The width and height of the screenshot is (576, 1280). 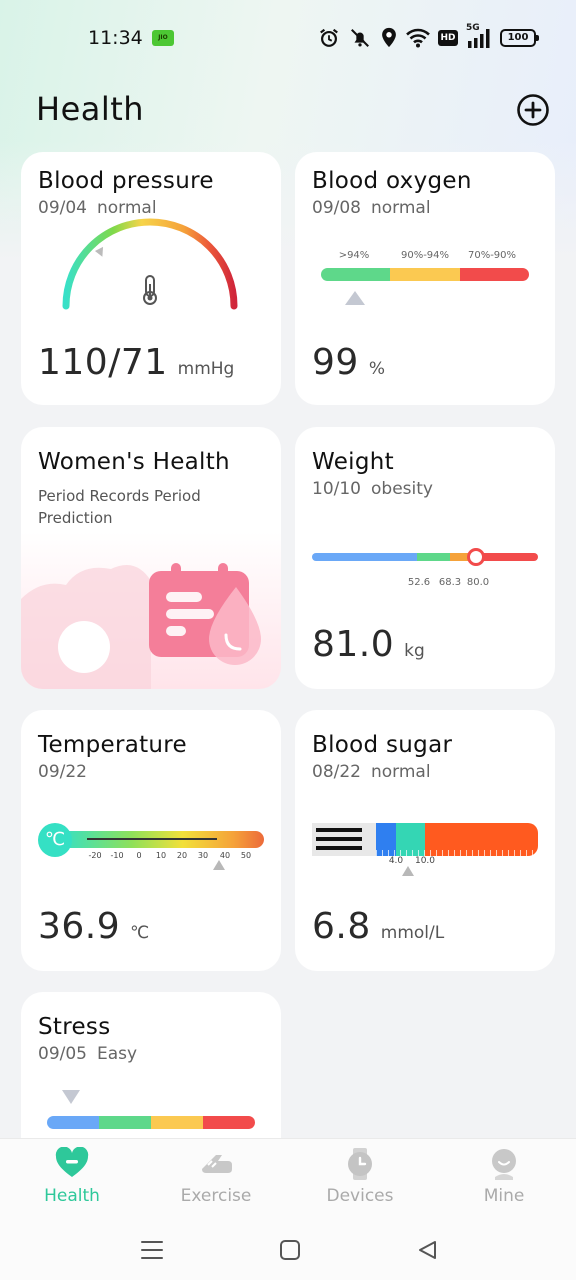 What do you see at coordinates (72, 1162) in the screenshot?
I see `heart-icon` at bounding box center [72, 1162].